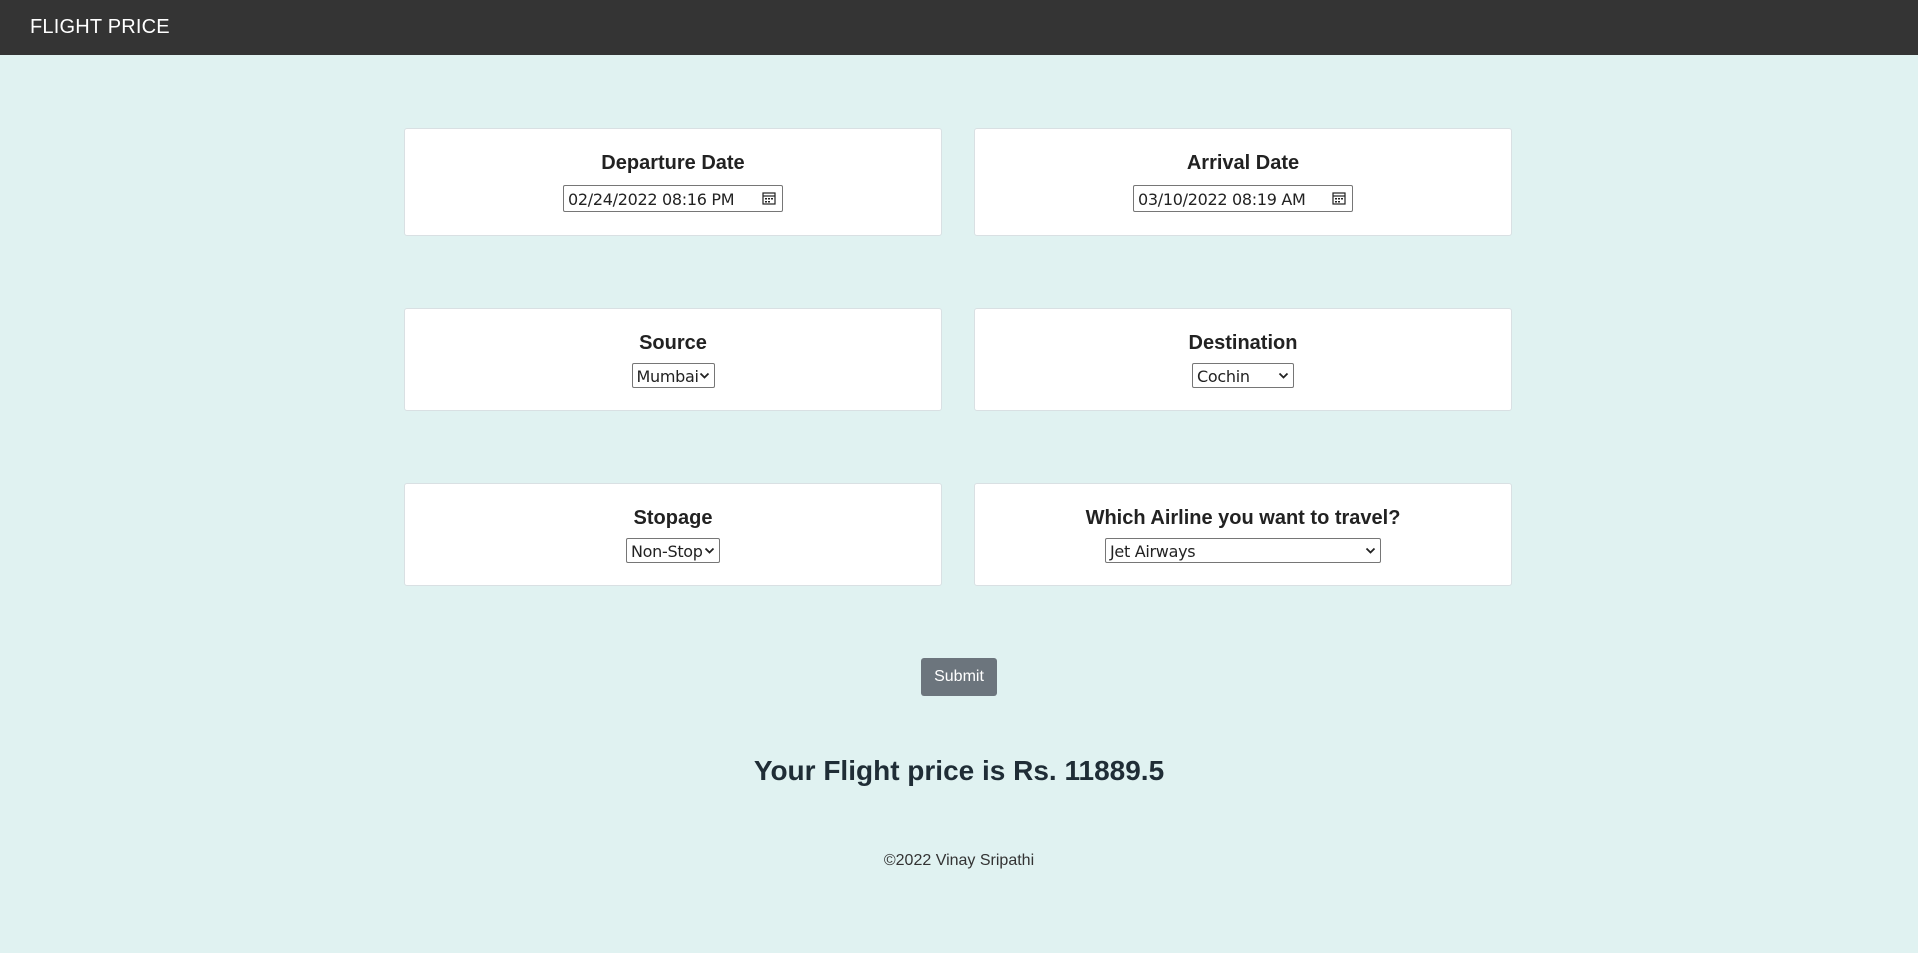 This screenshot has height=953, width=1918. Describe the element at coordinates (1222, 199) in the screenshot. I see `arrival-date-value: 03/10/2022 08:19 AM` at that location.